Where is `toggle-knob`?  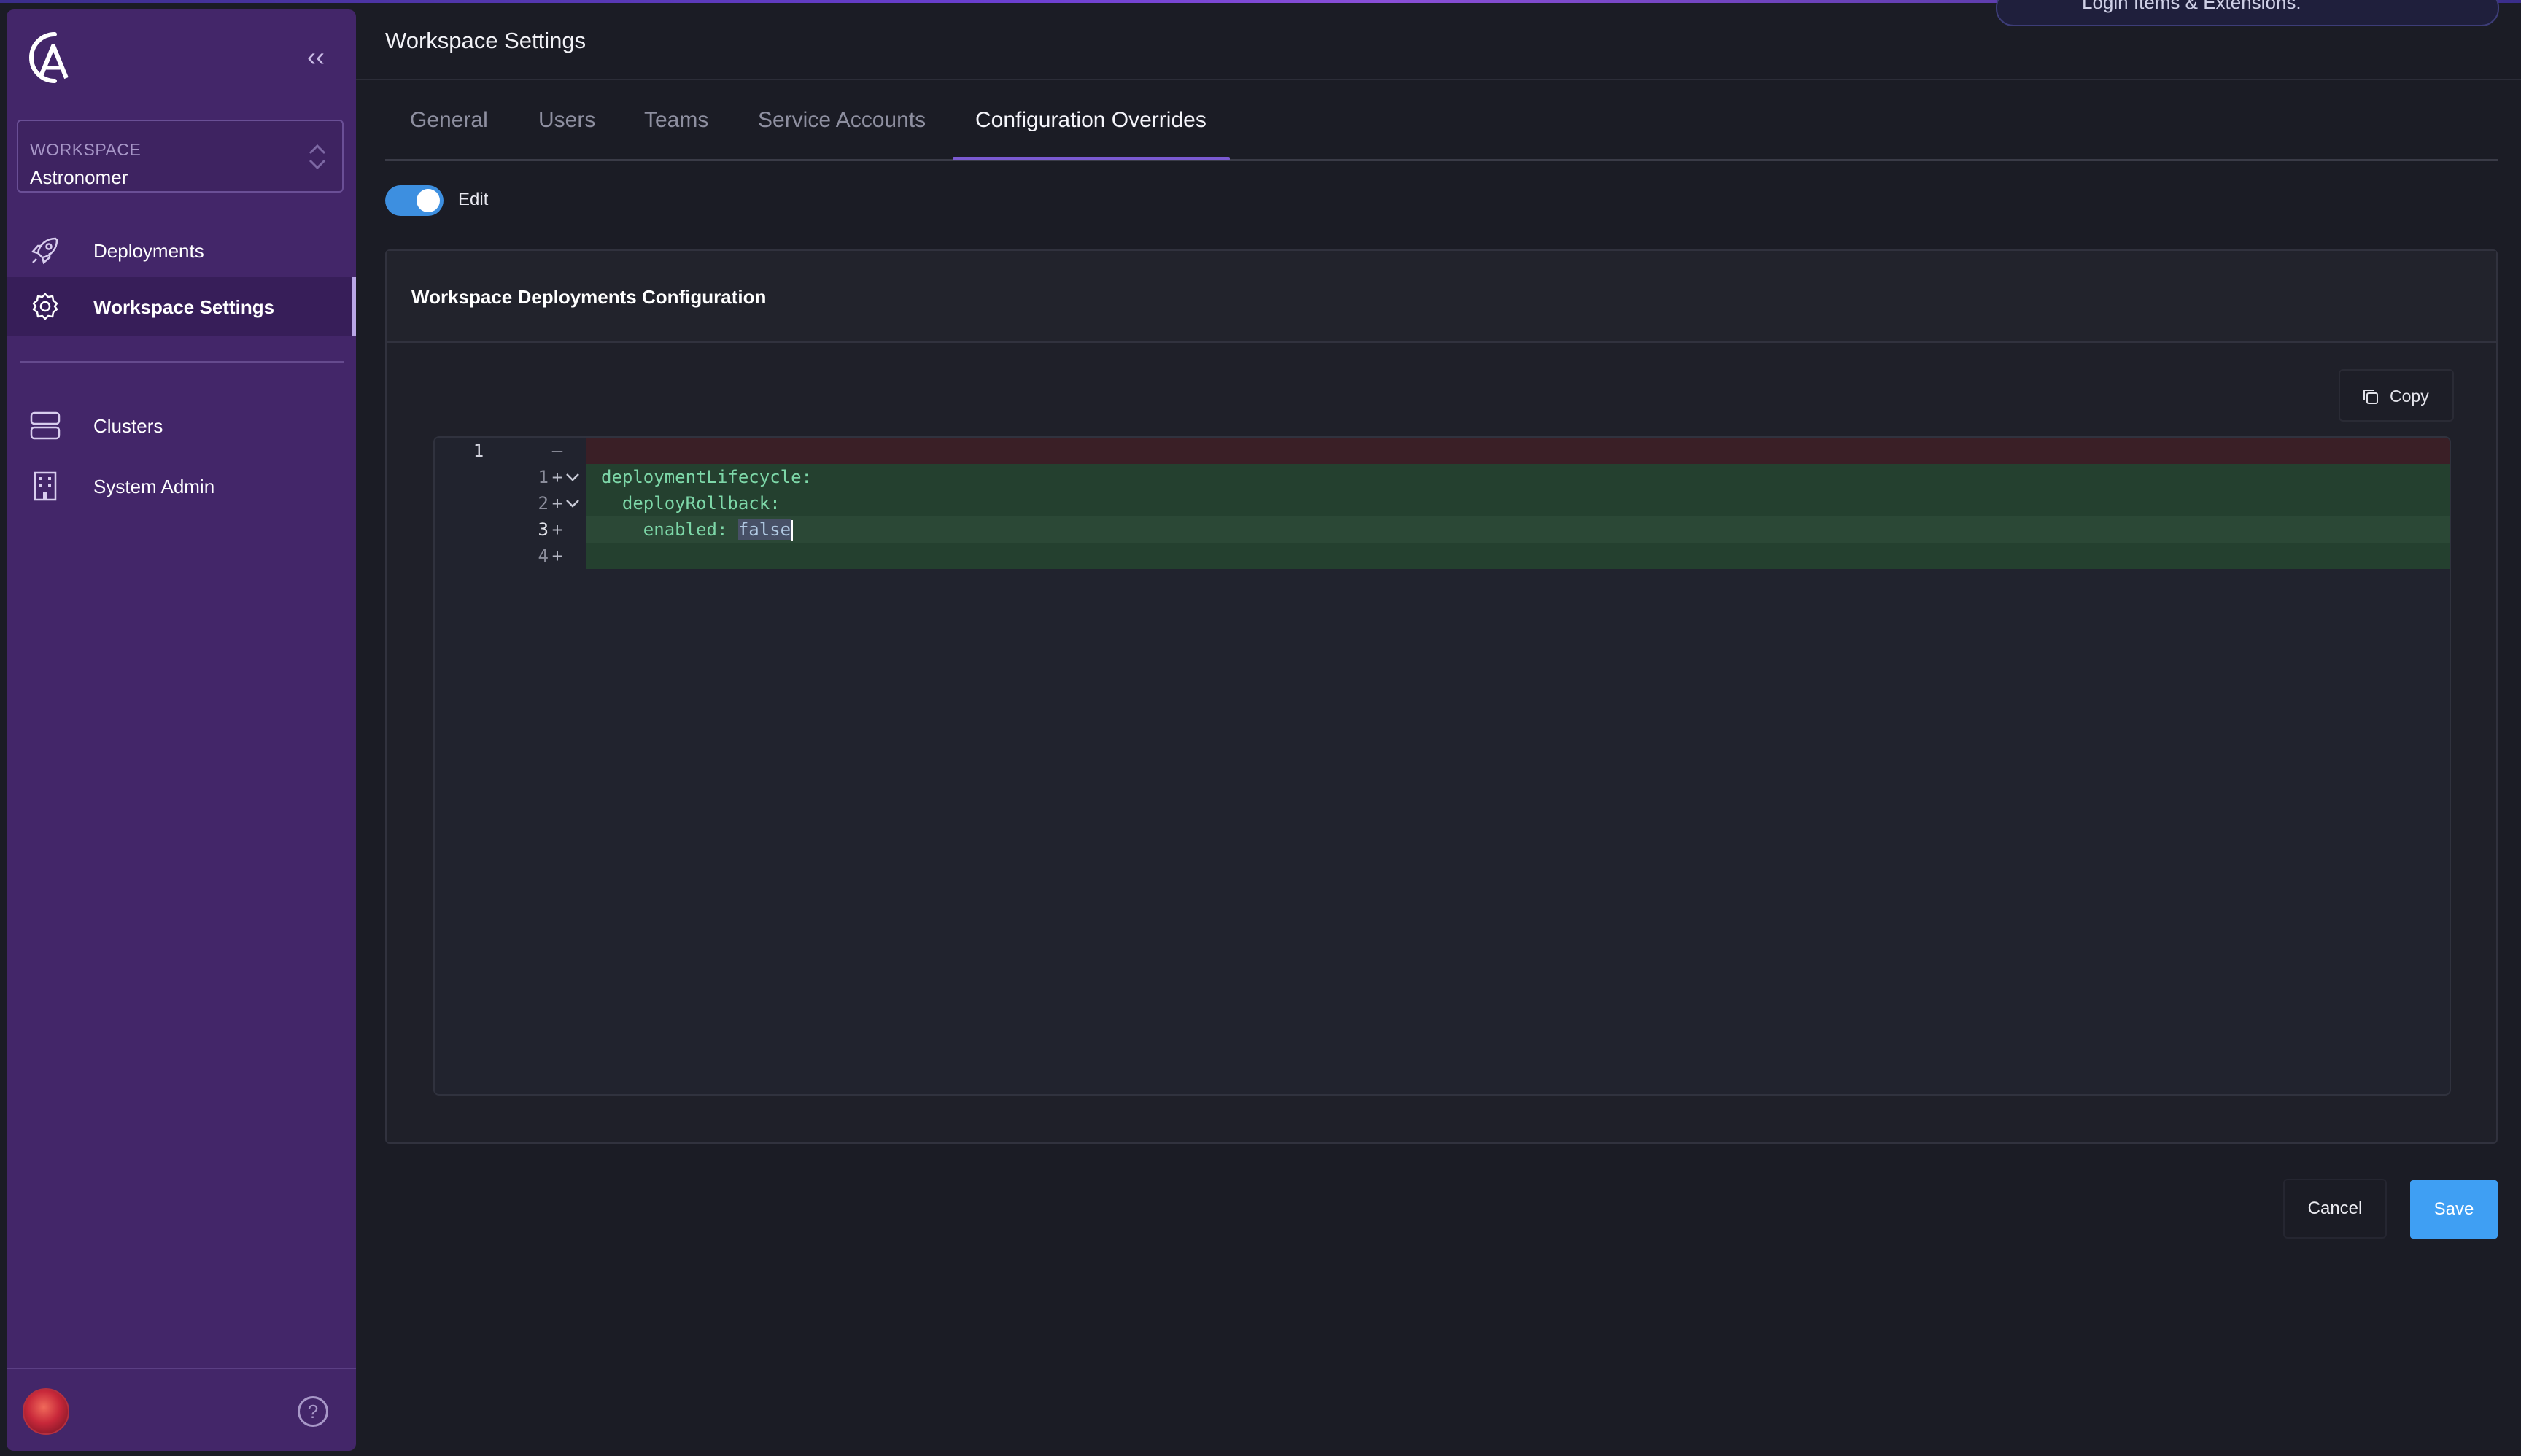
toggle-knob is located at coordinates (428, 200).